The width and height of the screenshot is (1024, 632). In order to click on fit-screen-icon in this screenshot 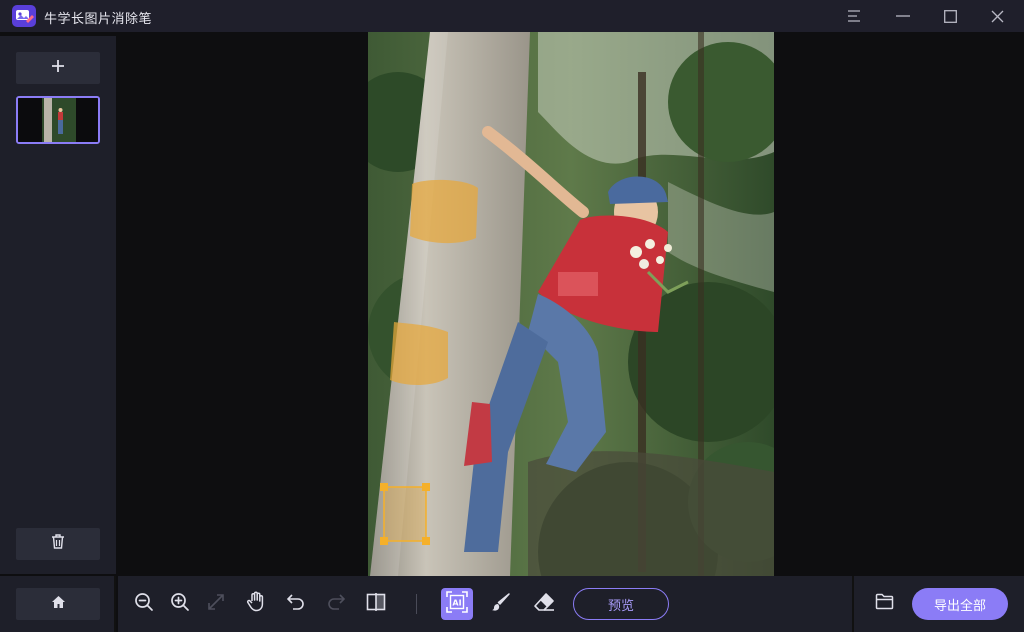, I will do `click(216, 604)`.